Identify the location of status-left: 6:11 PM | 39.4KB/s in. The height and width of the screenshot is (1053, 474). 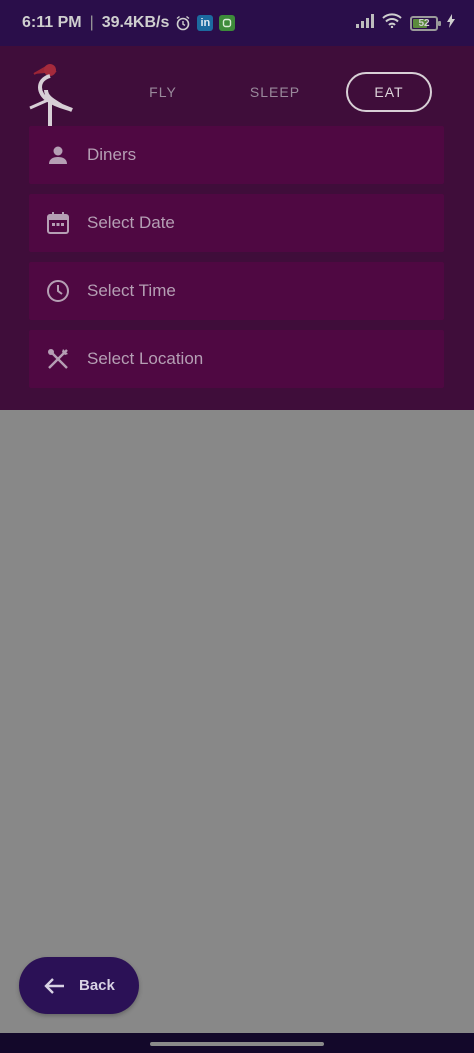
(129, 23).